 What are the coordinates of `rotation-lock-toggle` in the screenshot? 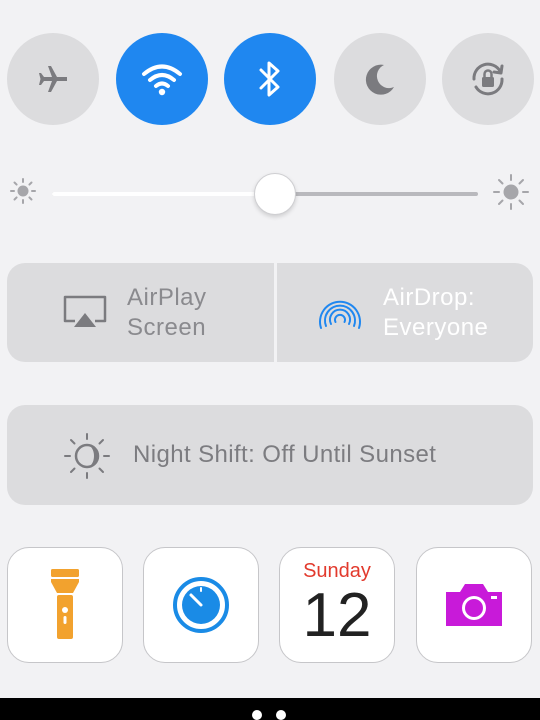 It's located at (488, 79).